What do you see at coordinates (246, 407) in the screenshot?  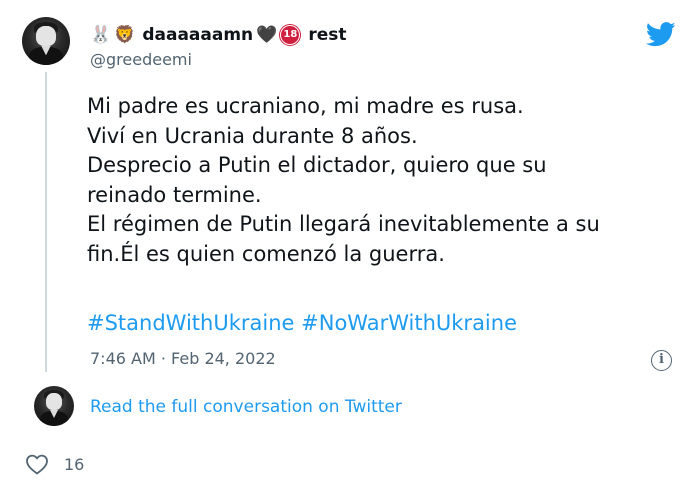 I see `read-full-conversation-link: Read the full conversation on Twitter` at bounding box center [246, 407].